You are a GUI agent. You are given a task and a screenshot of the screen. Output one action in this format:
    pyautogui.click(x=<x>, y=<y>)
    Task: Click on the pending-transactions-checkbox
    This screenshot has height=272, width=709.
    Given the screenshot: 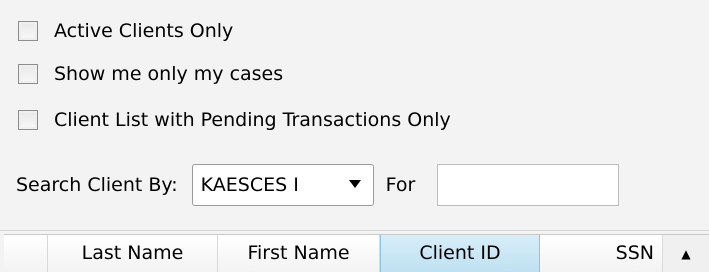 What is the action you would take?
    pyautogui.click(x=28, y=120)
    